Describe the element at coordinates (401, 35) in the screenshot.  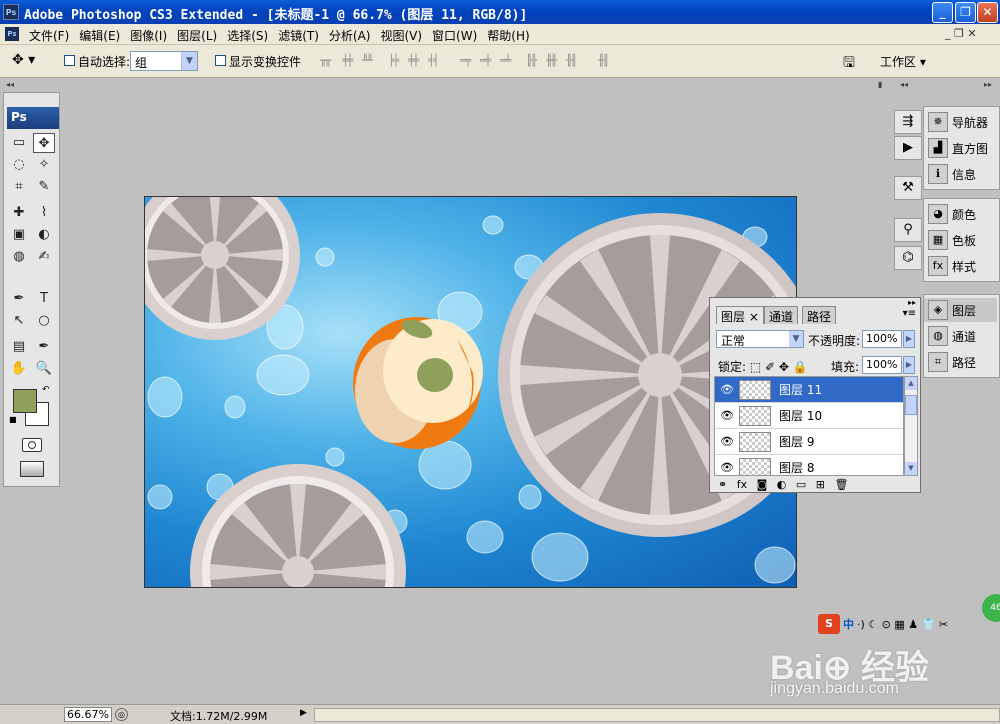
I see `menu-view: 视图(V)` at that location.